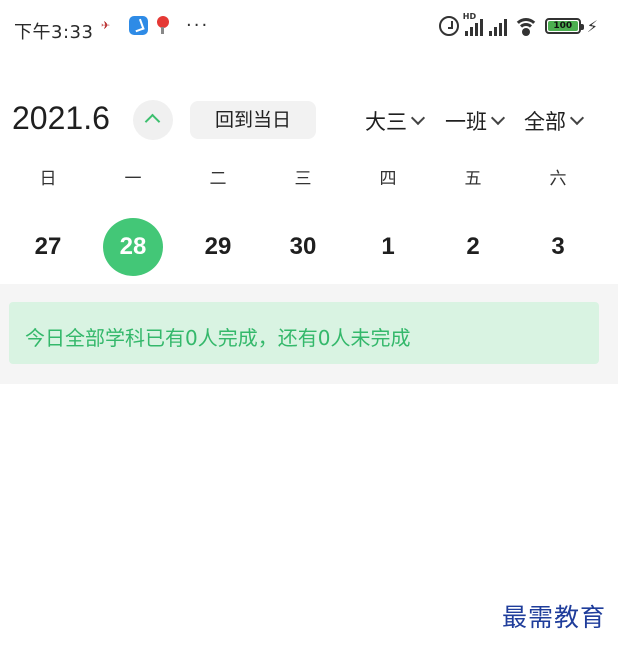 The image size is (618, 647). What do you see at coordinates (525, 26) in the screenshot?
I see `wifi-icon` at bounding box center [525, 26].